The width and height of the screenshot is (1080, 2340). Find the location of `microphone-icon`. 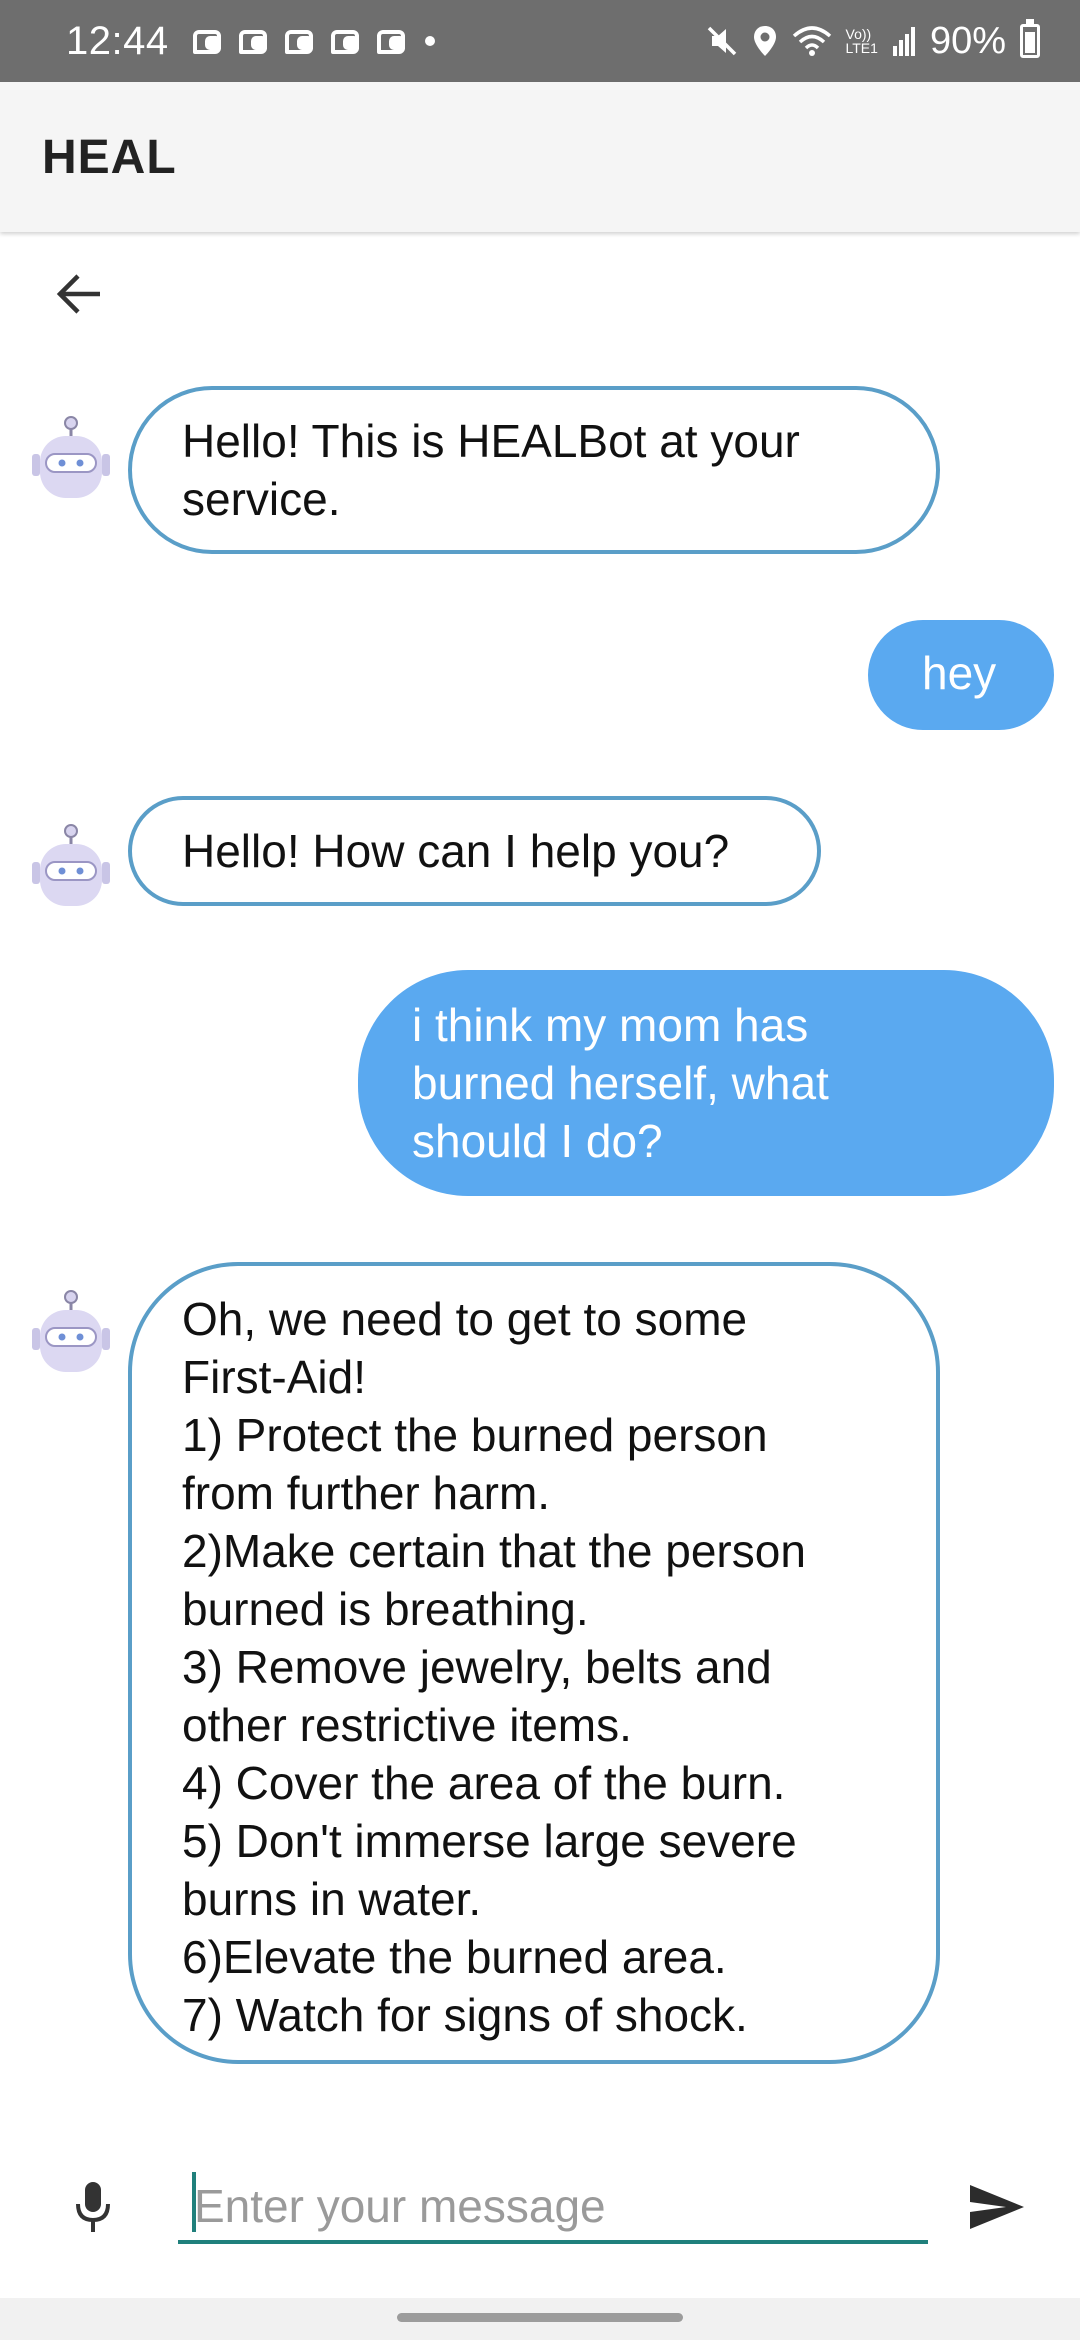

microphone-icon is located at coordinates (93, 2207).